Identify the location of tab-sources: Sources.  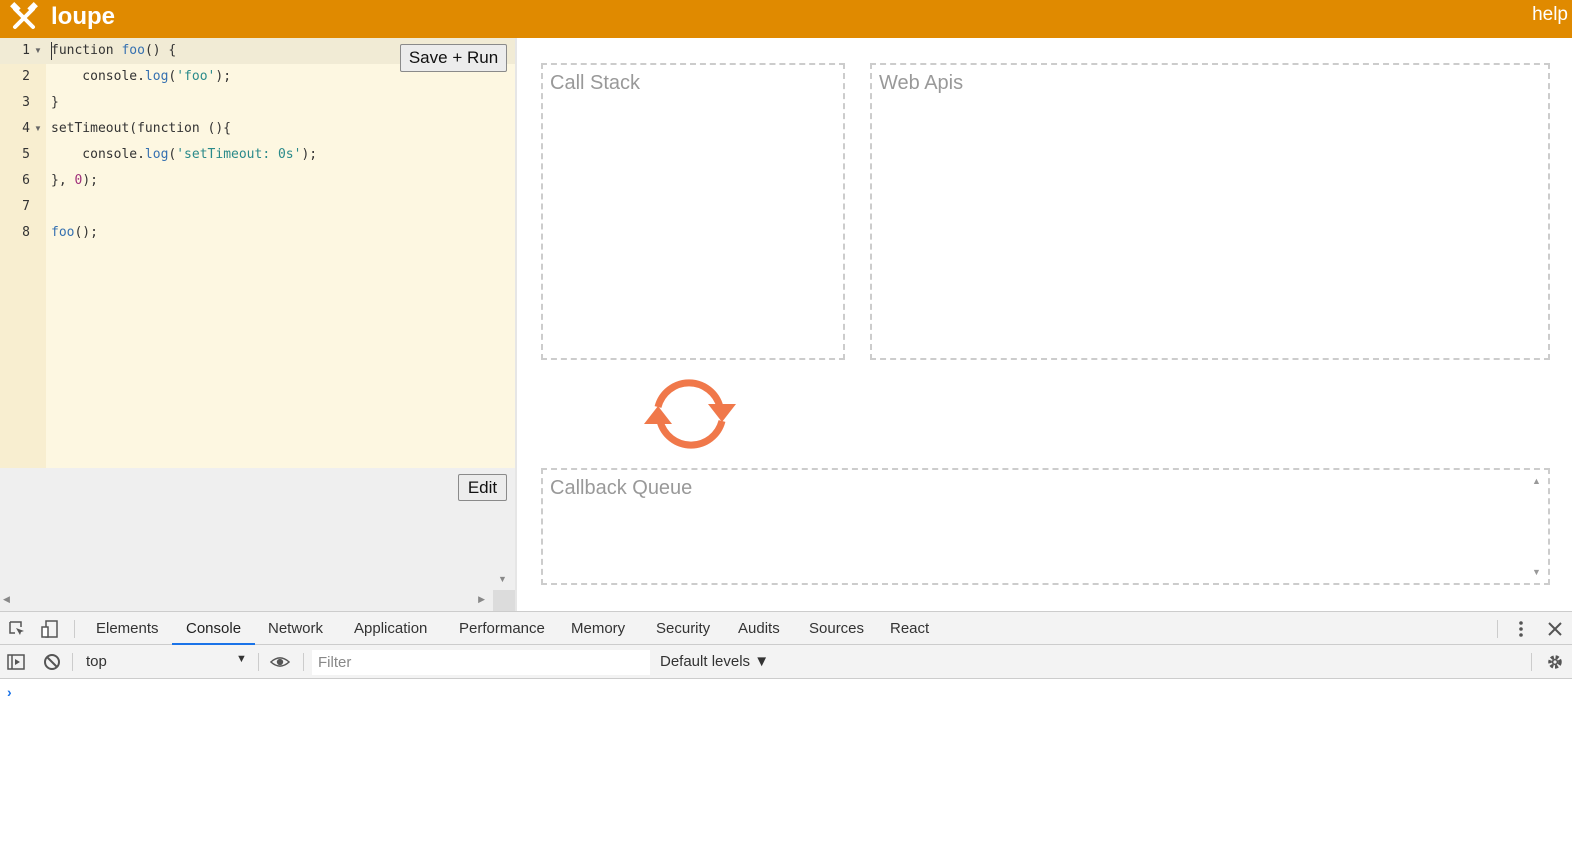
(836, 628).